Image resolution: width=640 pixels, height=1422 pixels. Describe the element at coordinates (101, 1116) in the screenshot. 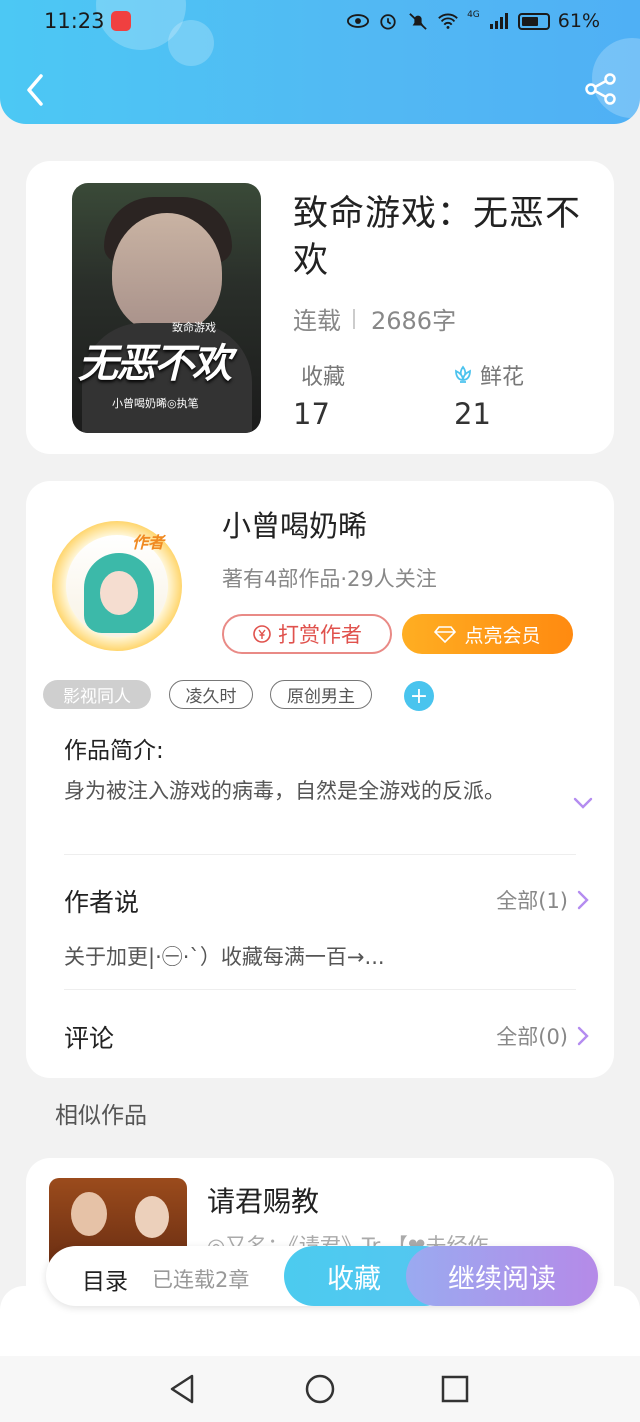

I see `similar-heading: 相似作品` at that location.